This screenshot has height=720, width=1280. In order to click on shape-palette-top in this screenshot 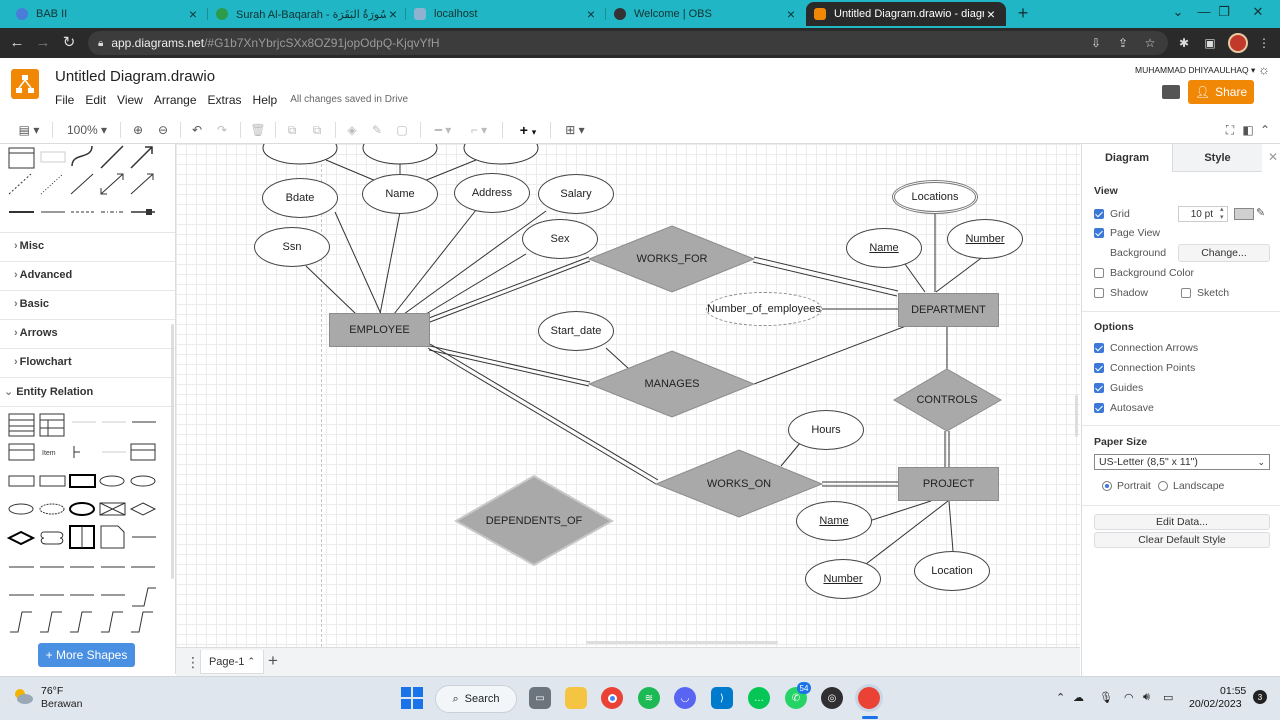, I will do `click(88, 184)`.